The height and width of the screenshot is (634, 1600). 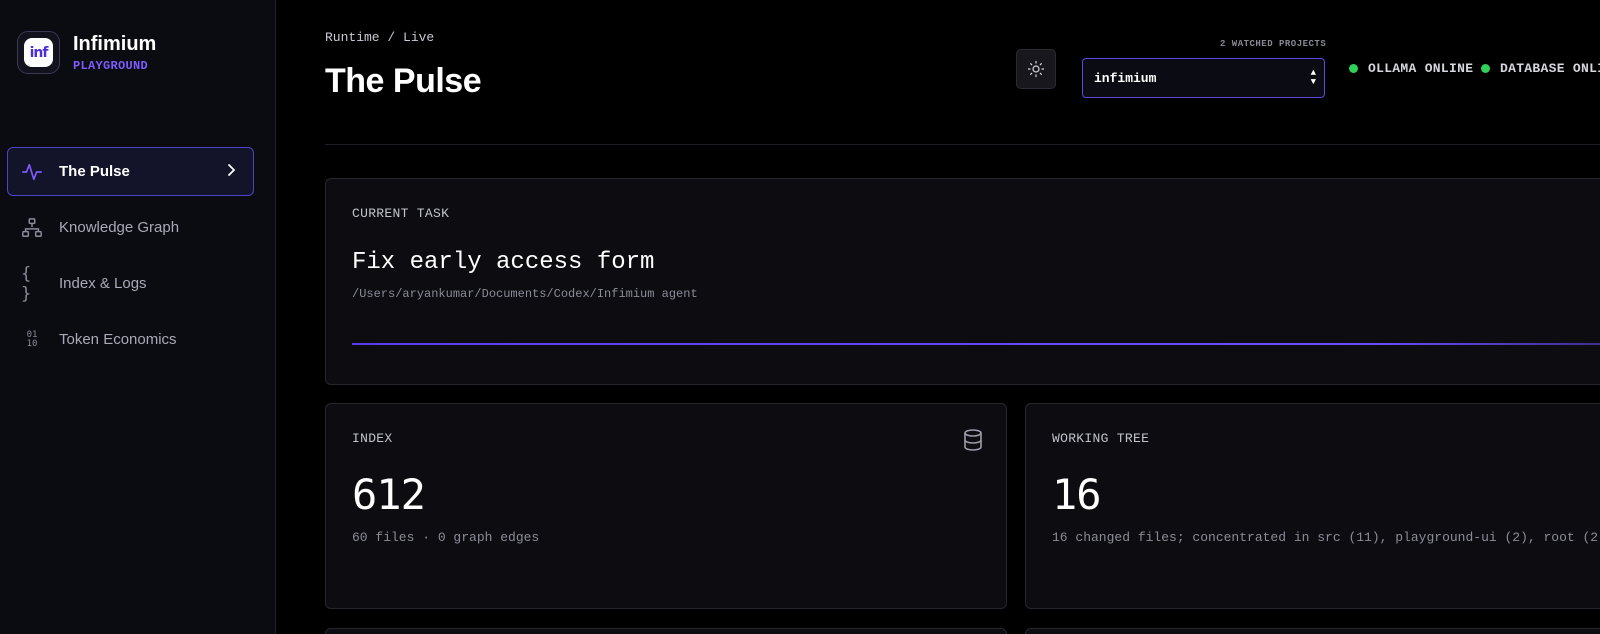 What do you see at coordinates (446, 537) in the screenshot?
I see `index-card-subtitle: 60 files · 0 graph edges` at bounding box center [446, 537].